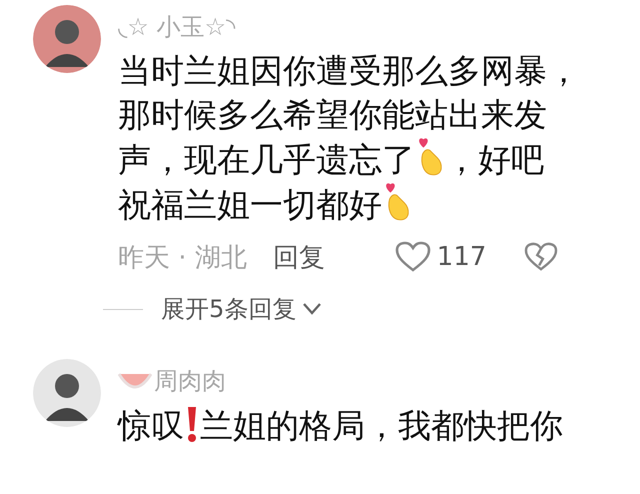 This screenshot has height=494, width=640. I want to click on comment-text: 兰姐的格局，我都快把你, so click(381, 425).